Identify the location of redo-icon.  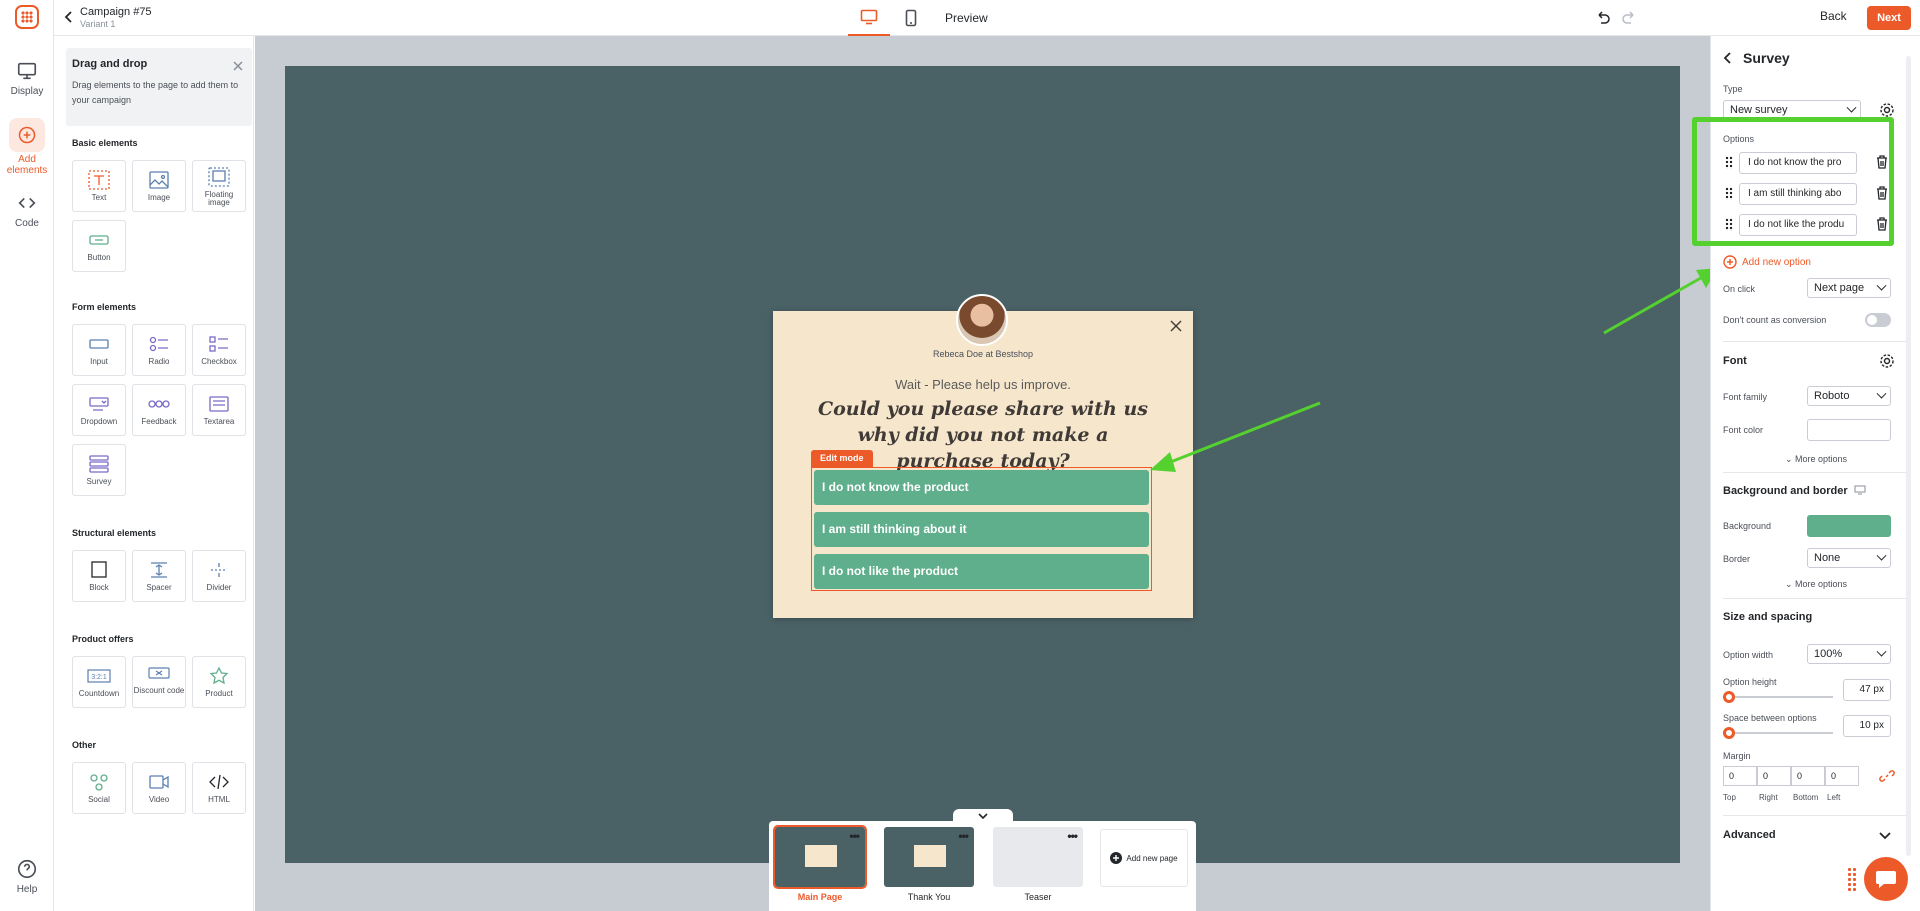
(1629, 18).